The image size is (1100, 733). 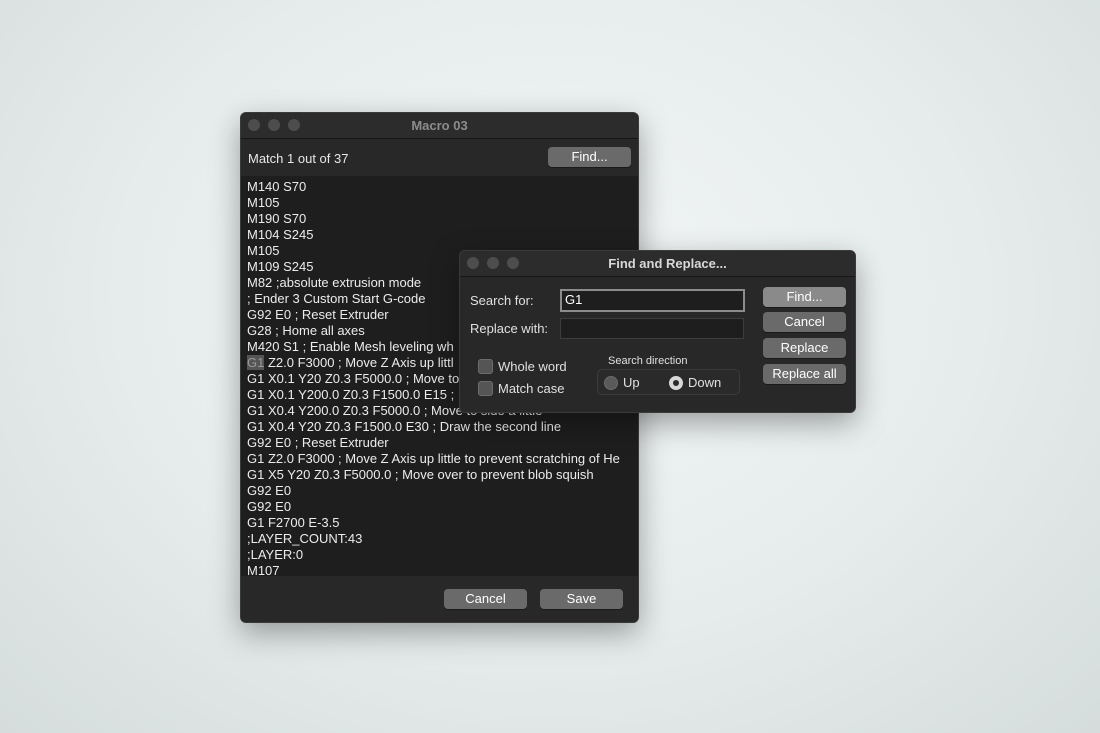 What do you see at coordinates (676, 383) in the screenshot?
I see `direction-down-radio` at bounding box center [676, 383].